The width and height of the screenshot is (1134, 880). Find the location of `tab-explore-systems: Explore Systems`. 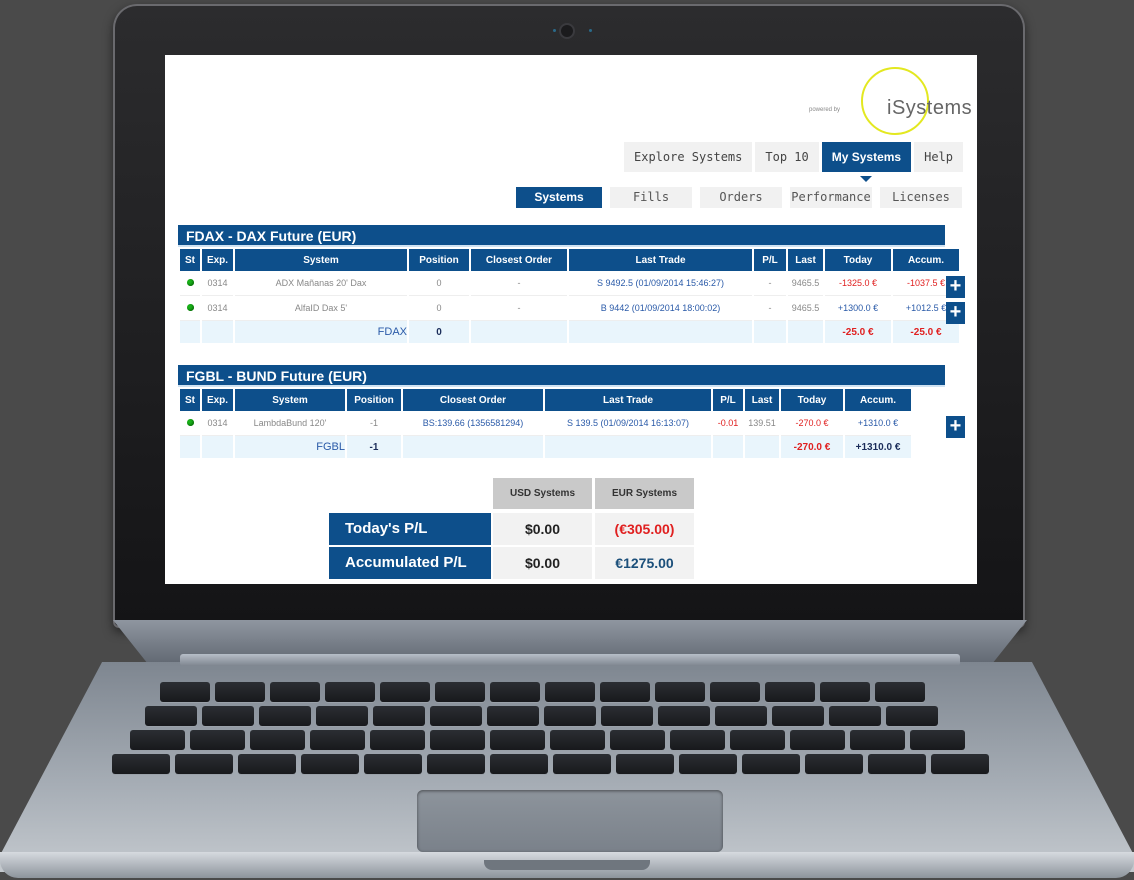

tab-explore-systems: Explore Systems is located at coordinates (688, 157).